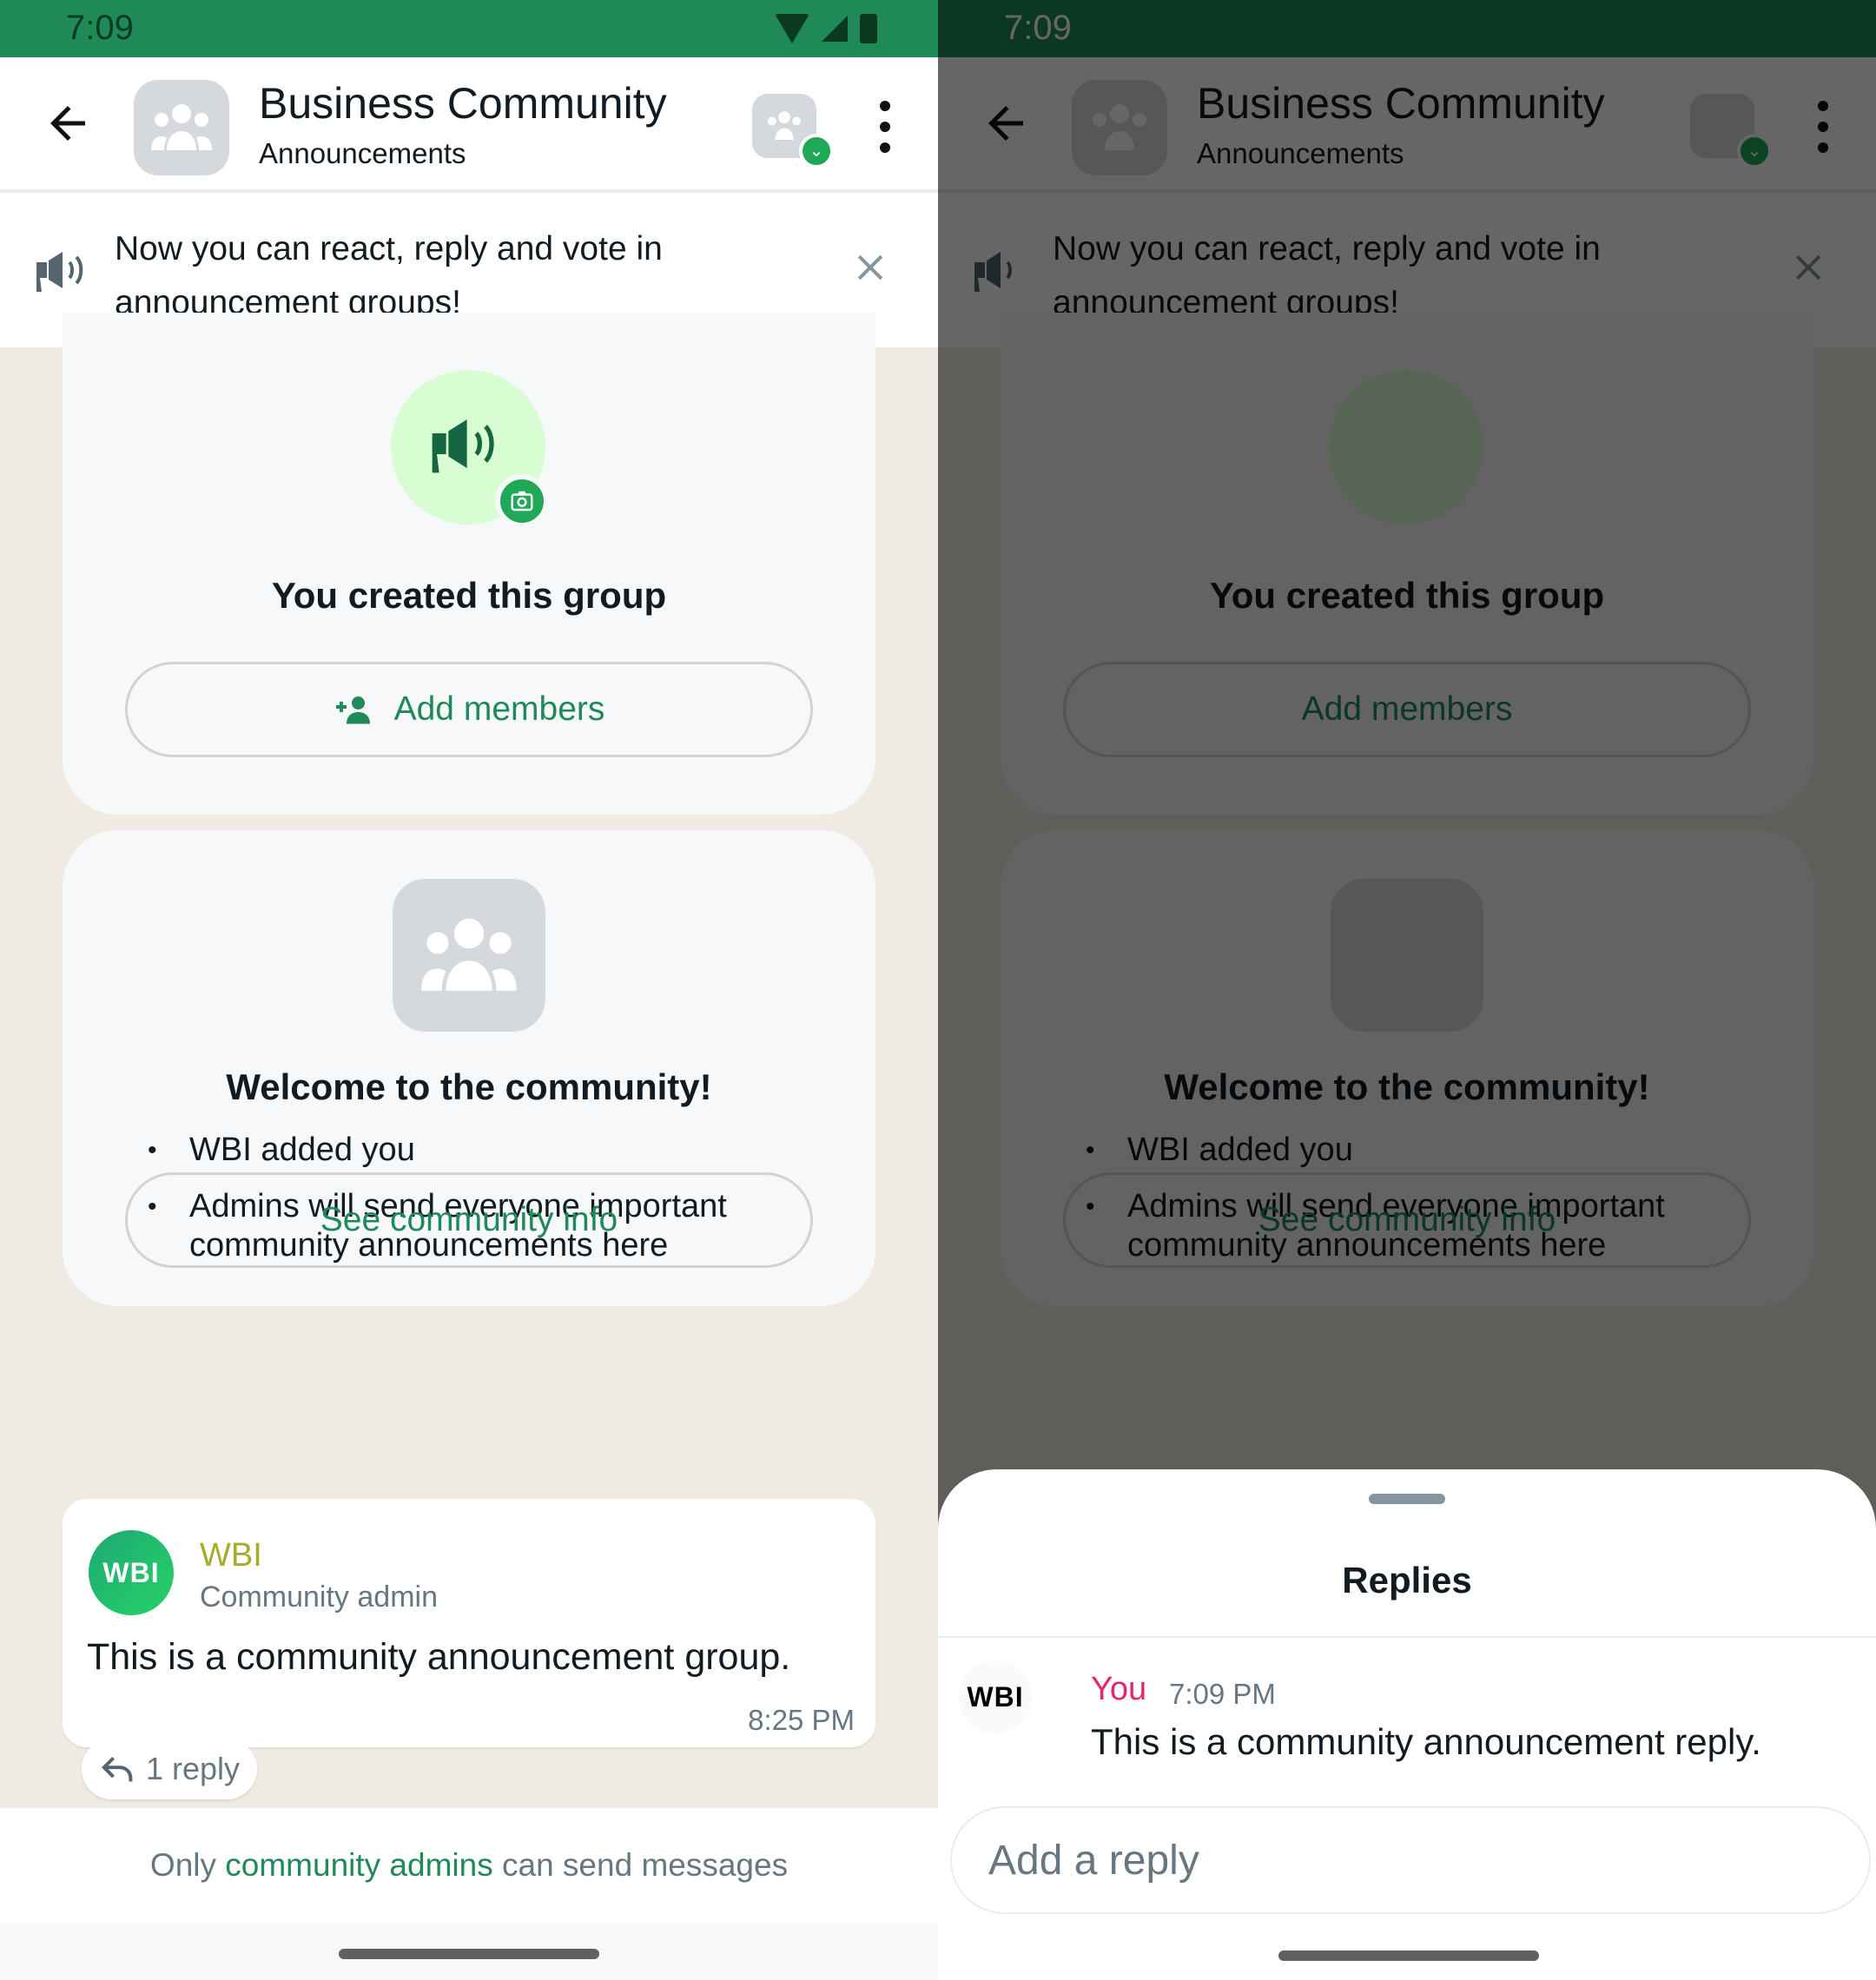 The image size is (1876, 1980). What do you see at coordinates (463, 104) in the screenshot?
I see `chat-title: Business Community` at bounding box center [463, 104].